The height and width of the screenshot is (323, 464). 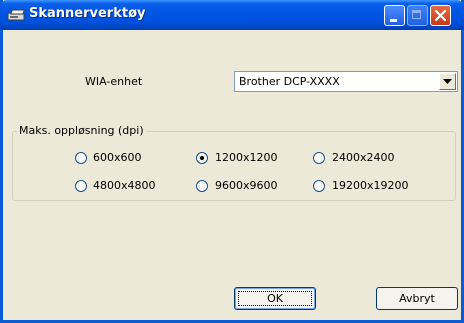 I want to click on ok-button: OK, so click(x=275, y=298).